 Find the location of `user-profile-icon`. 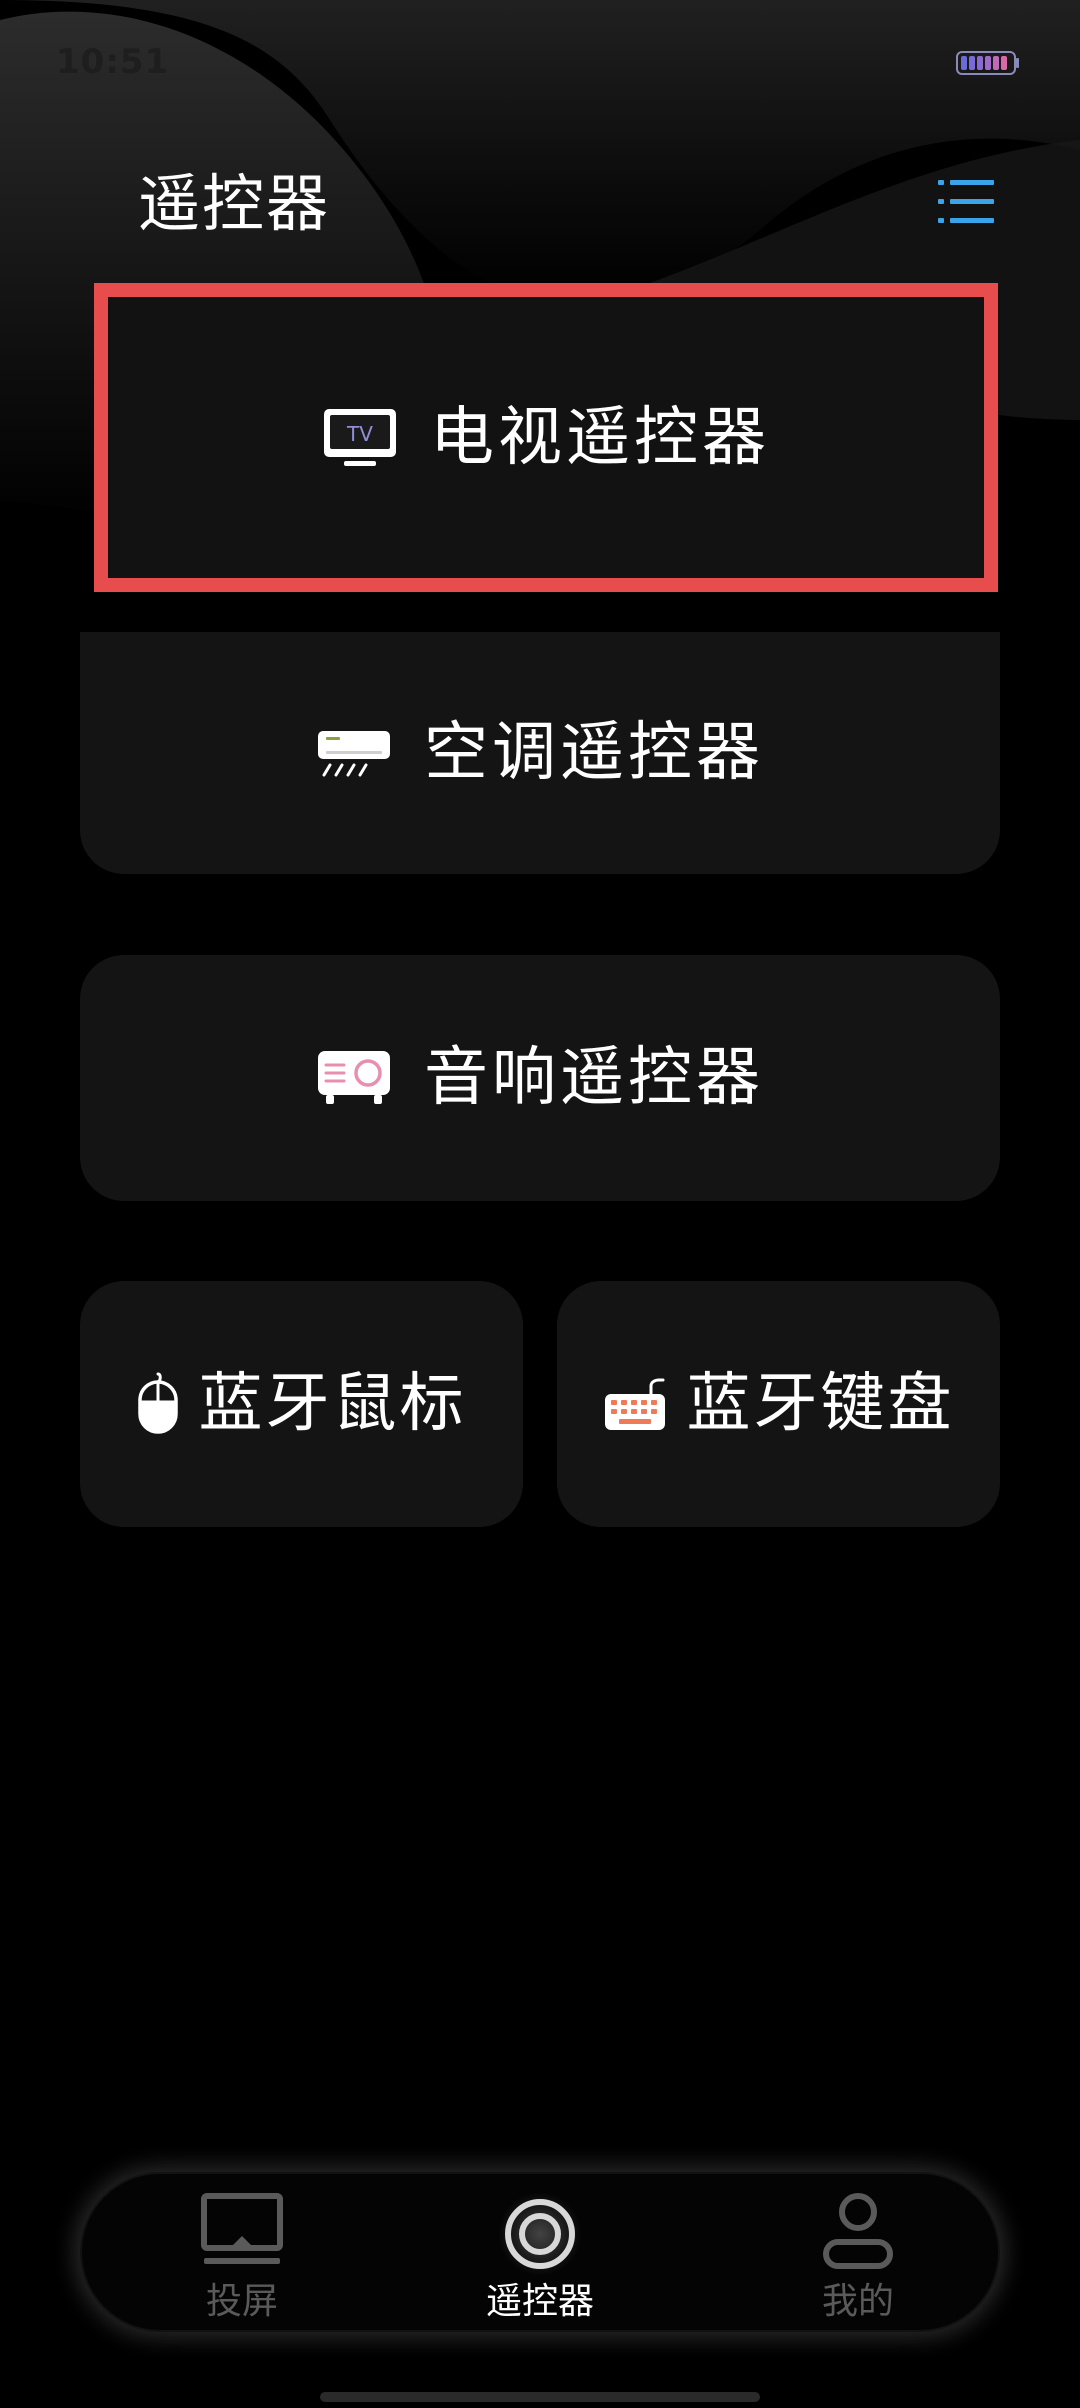

user-profile-icon is located at coordinates (858, 2231).